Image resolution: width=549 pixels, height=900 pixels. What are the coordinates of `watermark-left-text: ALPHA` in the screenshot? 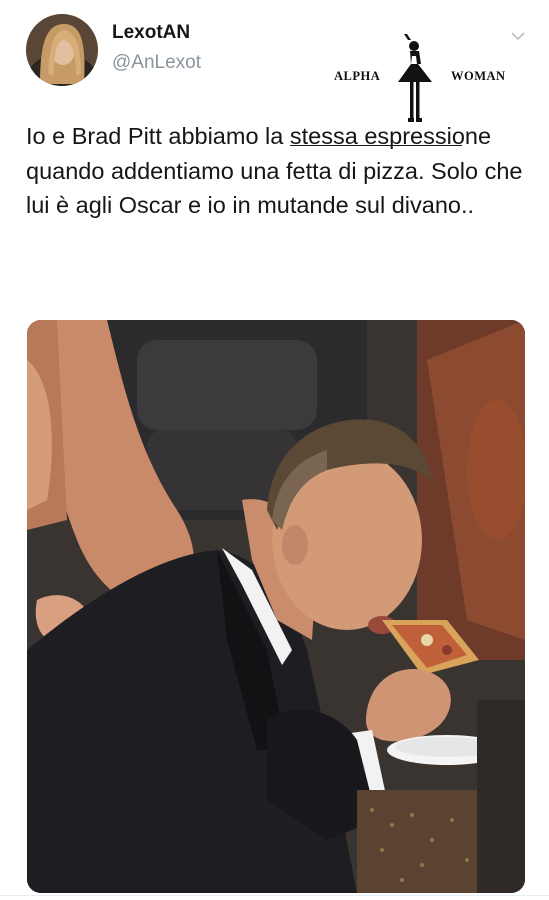 It's located at (357, 76).